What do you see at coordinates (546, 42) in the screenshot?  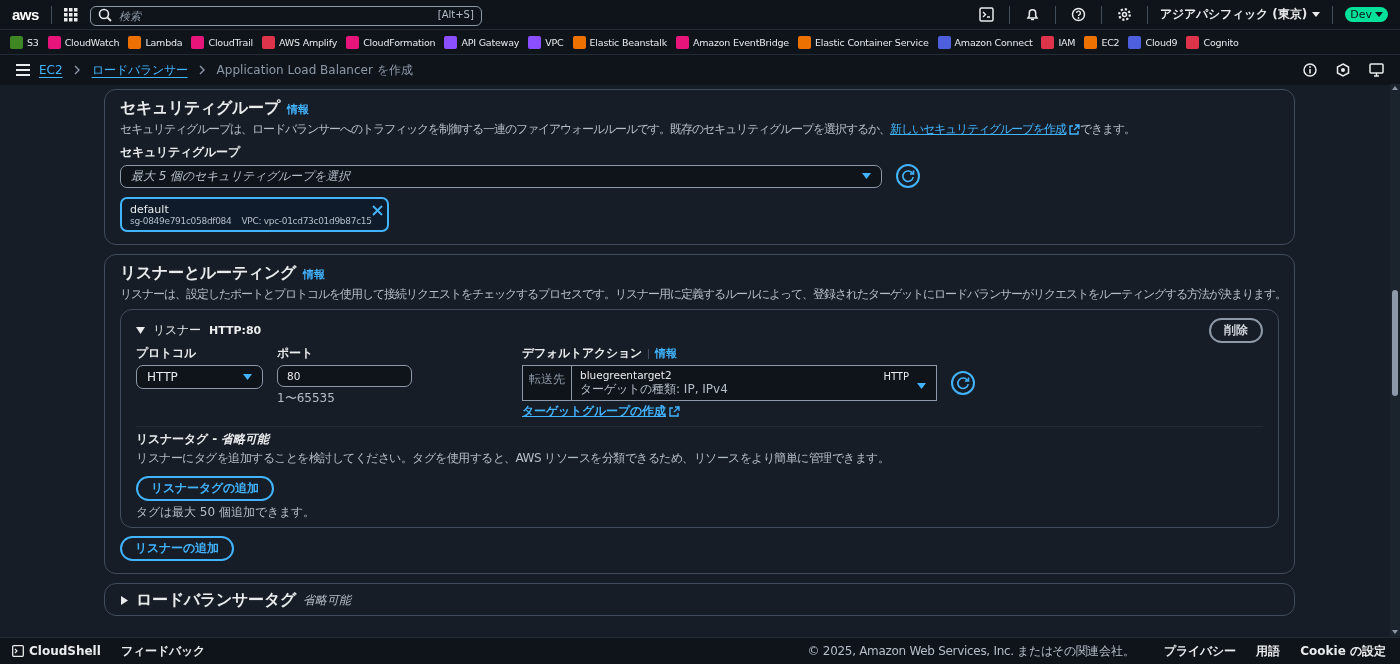 I see `service-shortcut: VPC` at bounding box center [546, 42].